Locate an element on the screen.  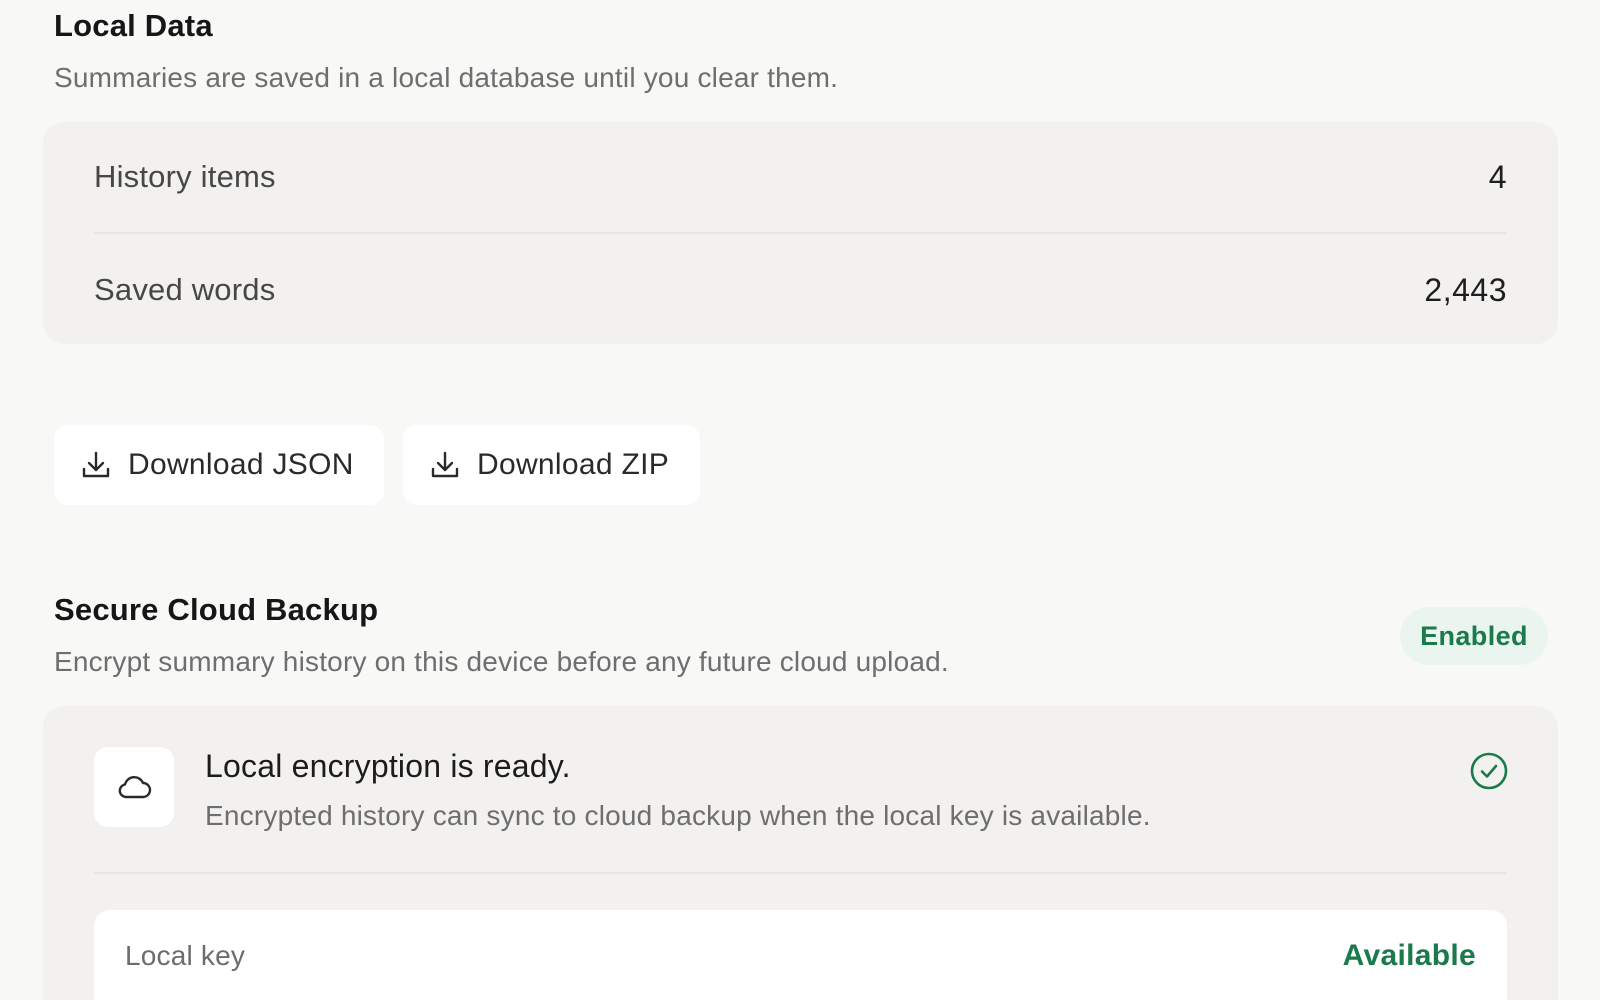
download-zip-button: Download ZIP is located at coordinates (551, 465).